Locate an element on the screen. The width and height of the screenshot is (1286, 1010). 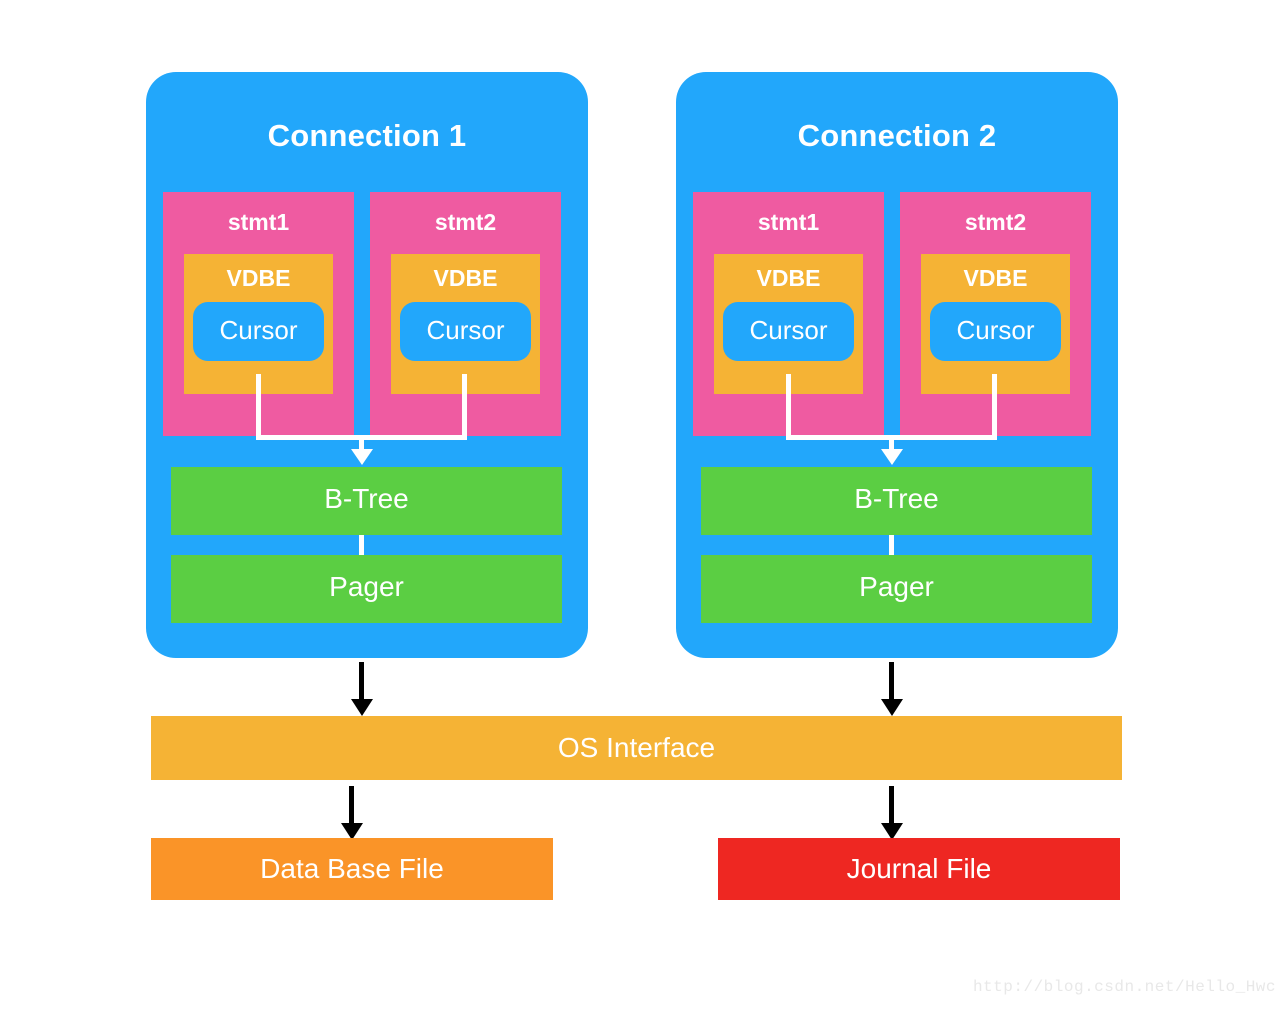
connection-1-pager-box: Pager is located at coordinates (366, 589).